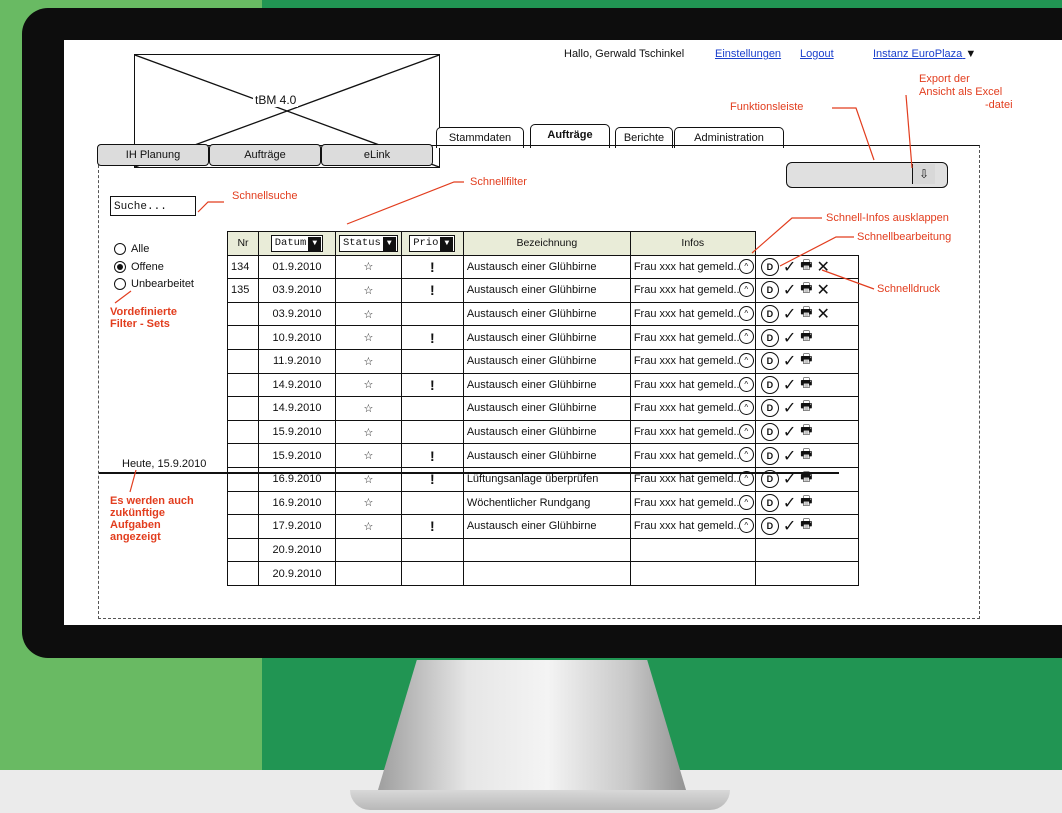 Image resolution: width=1062 pixels, height=813 pixels. I want to click on annotation-future-line2: zukünftige, so click(137, 513).